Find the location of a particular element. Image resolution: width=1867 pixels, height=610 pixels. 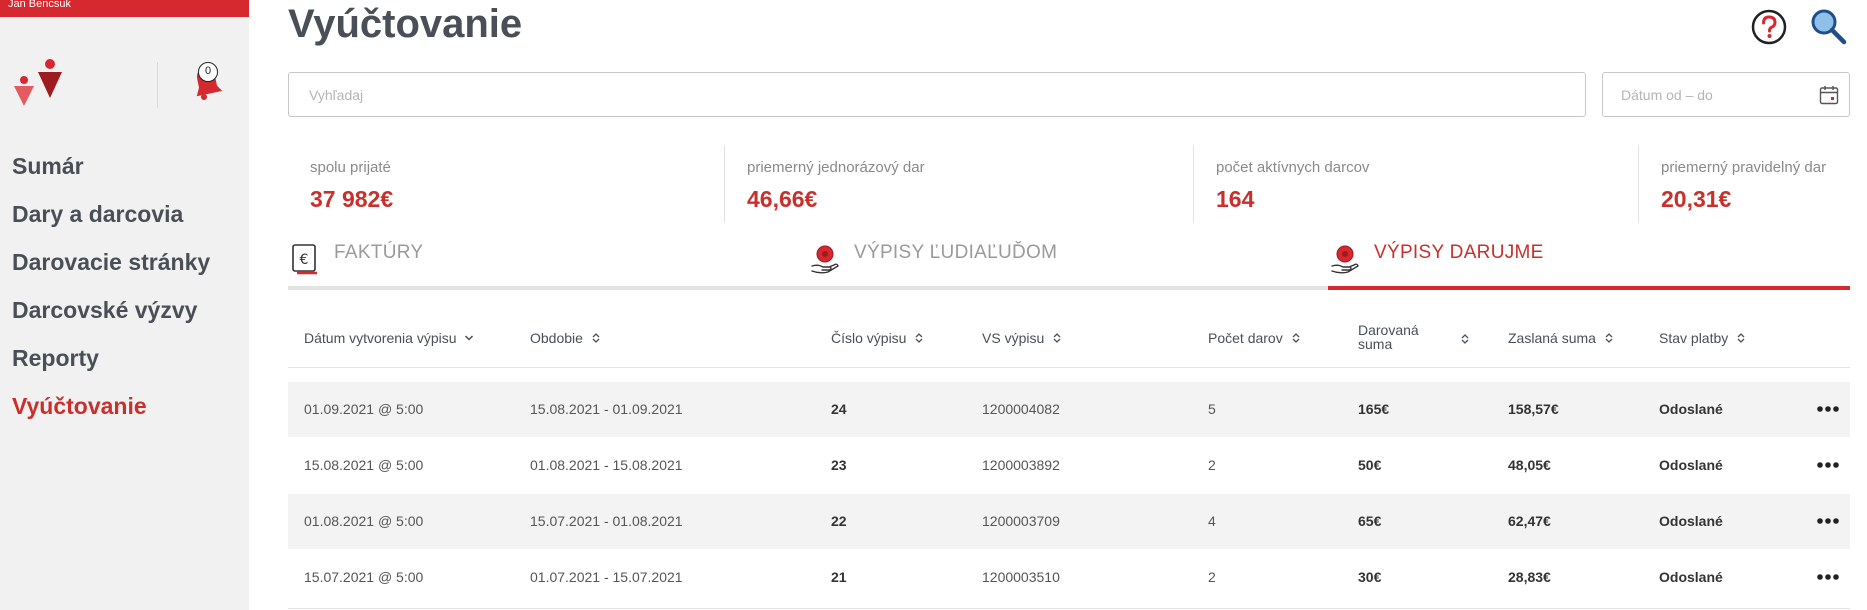

cell-statement-number: 21 is located at coordinates (839, 577).